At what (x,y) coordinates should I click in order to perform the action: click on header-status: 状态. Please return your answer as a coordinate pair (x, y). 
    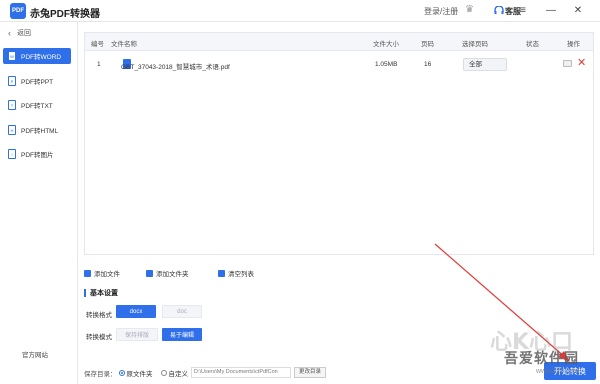
    Looking at the image, I should click on (532, 44).